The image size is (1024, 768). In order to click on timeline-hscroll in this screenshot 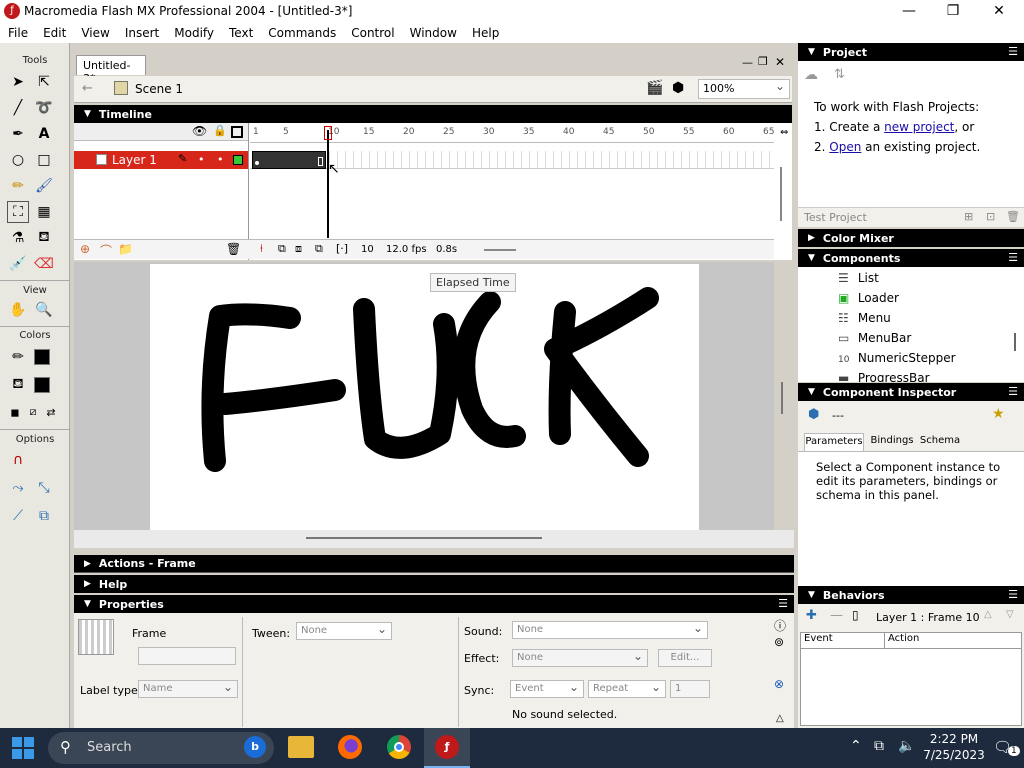, I will do `click(500, 250)`.